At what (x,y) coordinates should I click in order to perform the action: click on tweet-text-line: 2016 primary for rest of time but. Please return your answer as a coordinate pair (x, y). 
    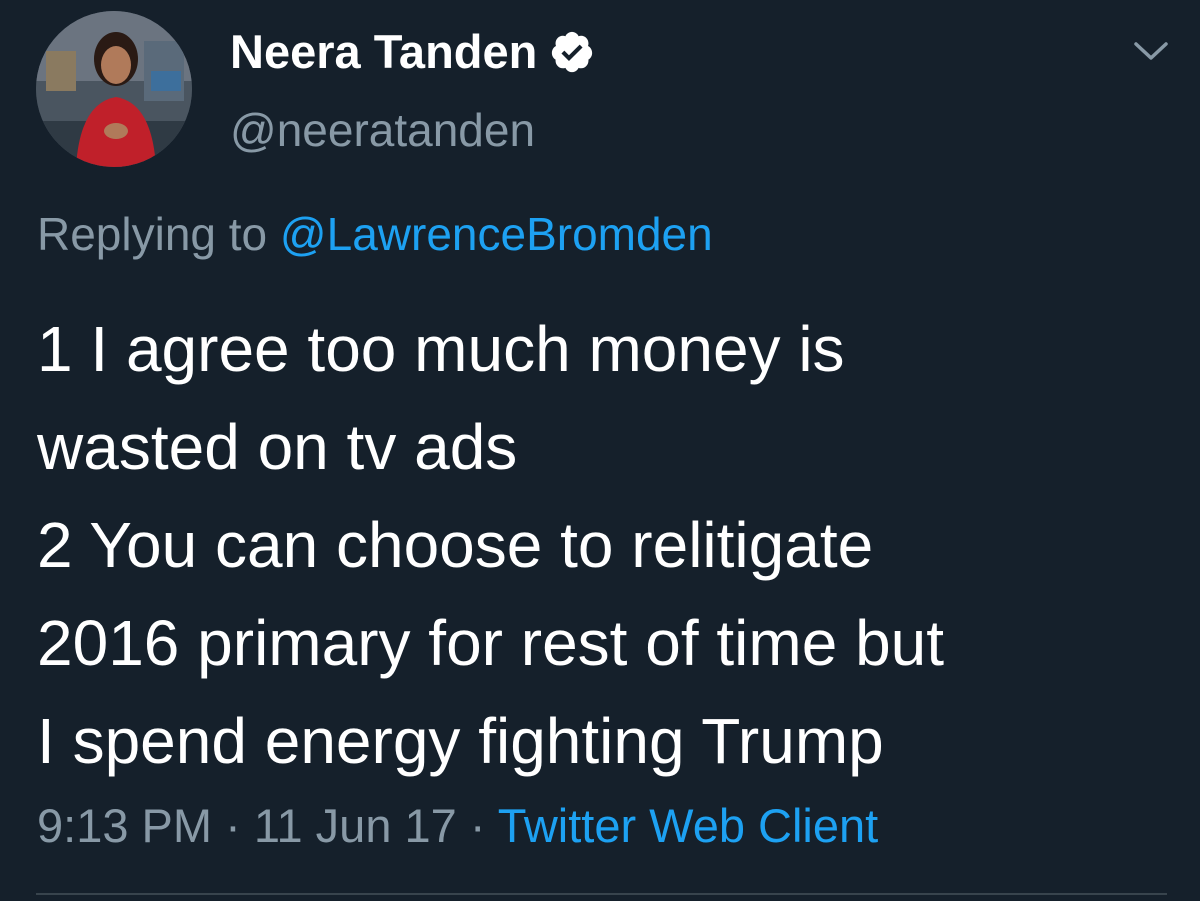
    Looking at the image, I should click on (491, 643).